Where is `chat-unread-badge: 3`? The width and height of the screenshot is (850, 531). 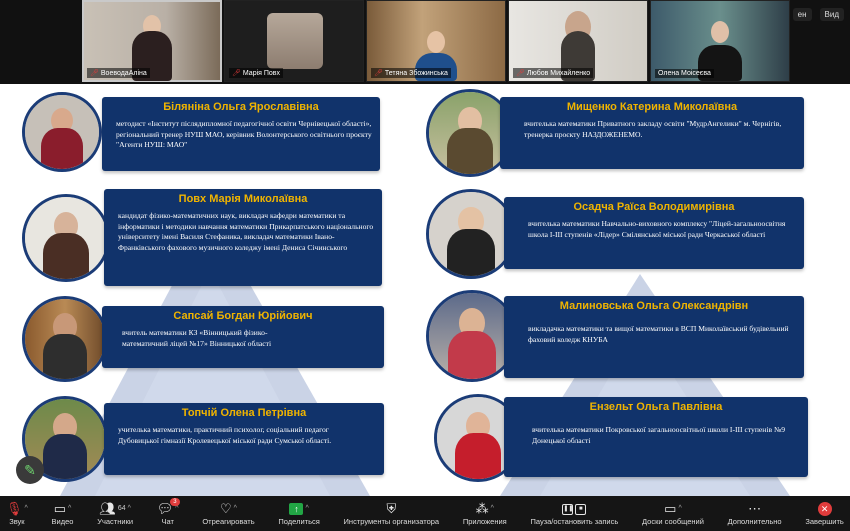 chat-unread-badge: 3 is located at coordinates (175, 502).